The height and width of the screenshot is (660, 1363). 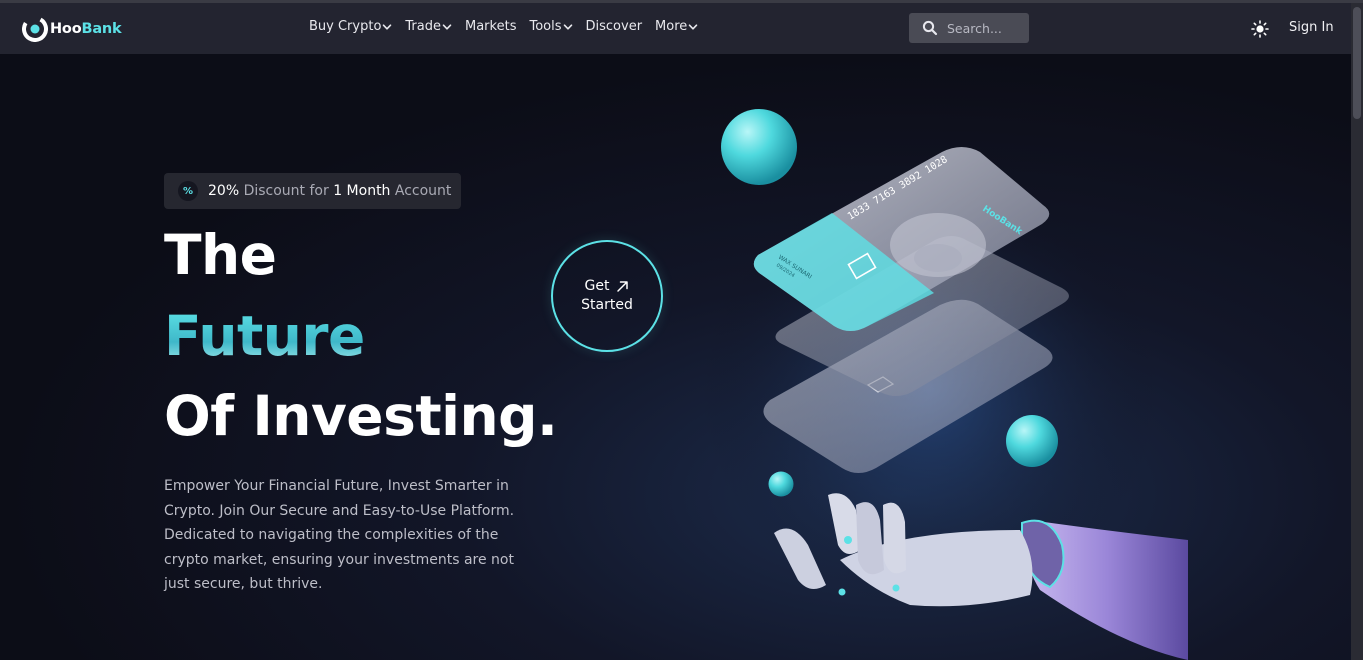 I want to click on scrollbar-thumb, so click(x=1357, y=63).